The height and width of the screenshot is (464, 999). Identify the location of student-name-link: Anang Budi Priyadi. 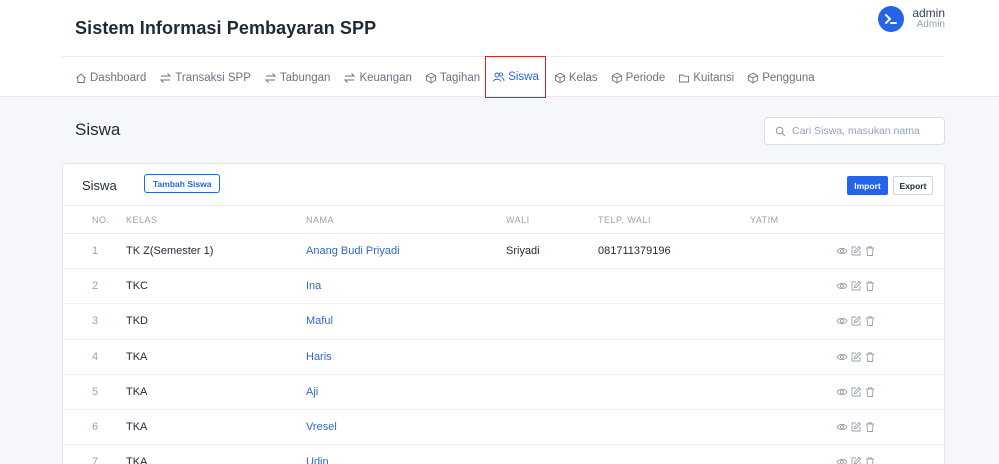
(353, 251).